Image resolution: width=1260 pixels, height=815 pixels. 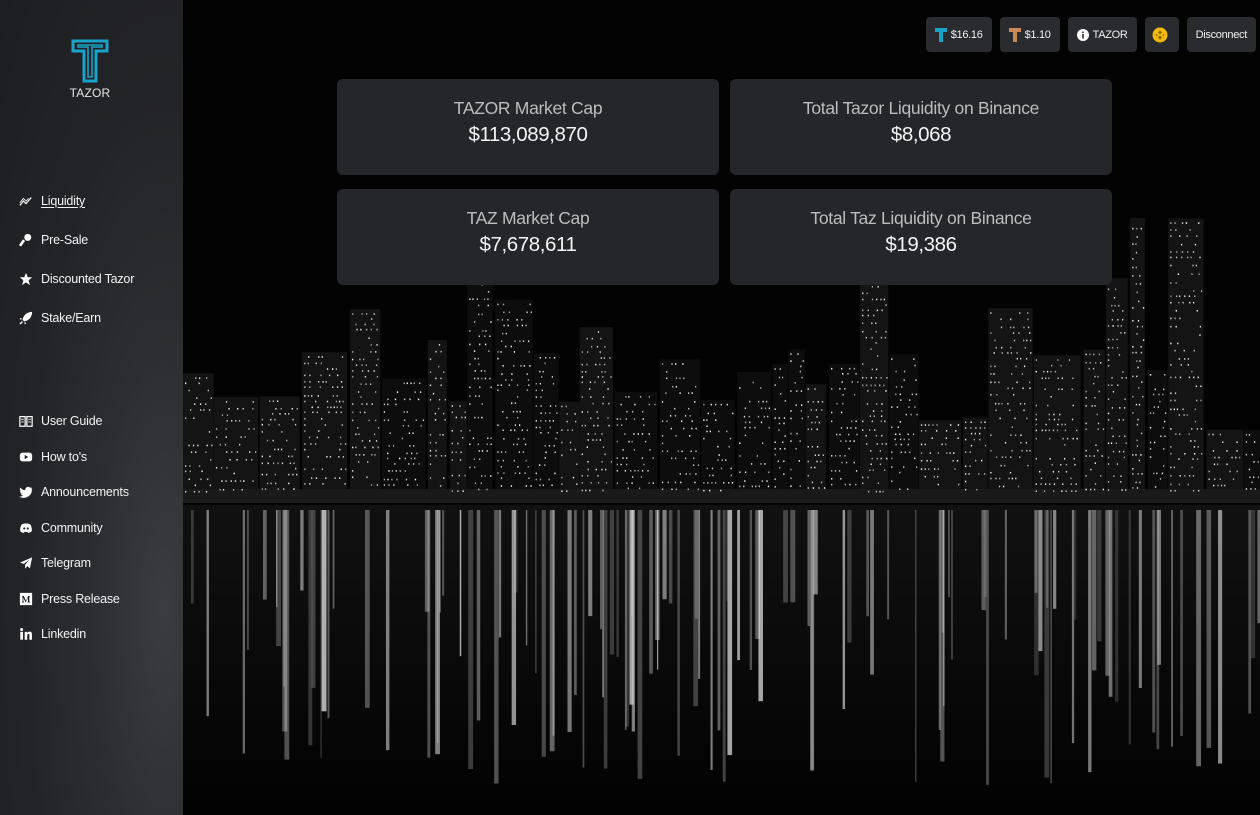 I want to click on tazor-price: $16.16, so click(x=966, y=34).